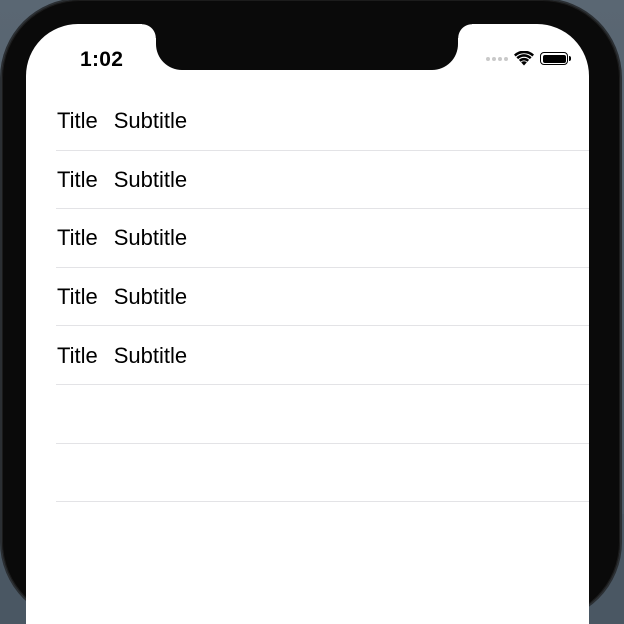  Describe the element at coordinates (524, 58) in the screenshot. I see `wifi-icon` at that location.